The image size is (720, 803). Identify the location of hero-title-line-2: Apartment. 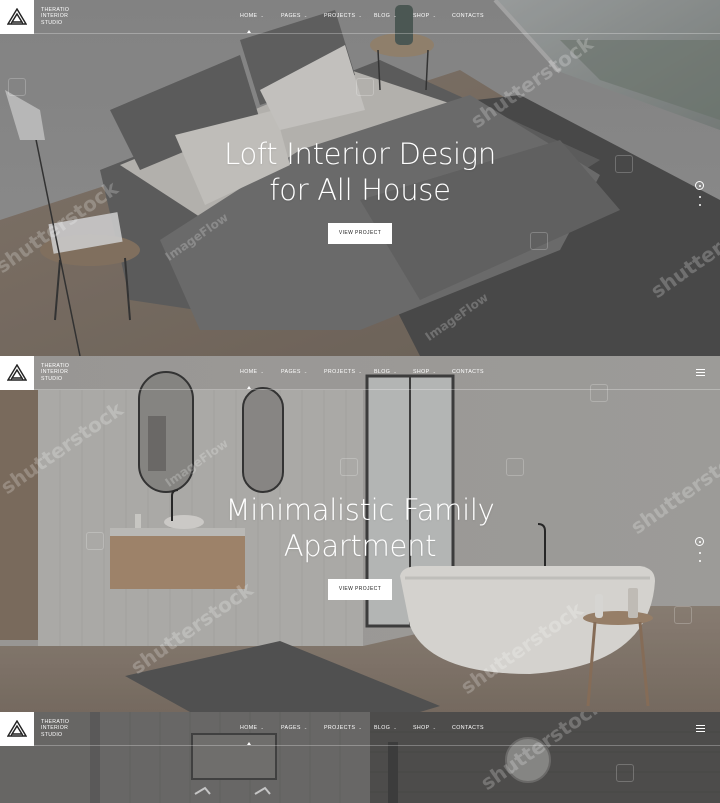
(360, 546).